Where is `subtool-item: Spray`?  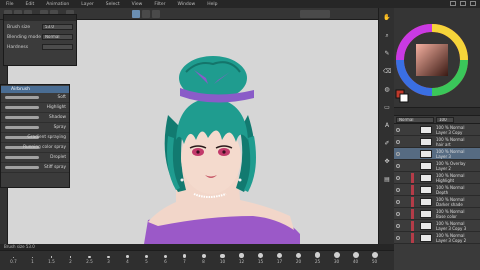
subtool-item: Spray is located at coordinates (35, 128).